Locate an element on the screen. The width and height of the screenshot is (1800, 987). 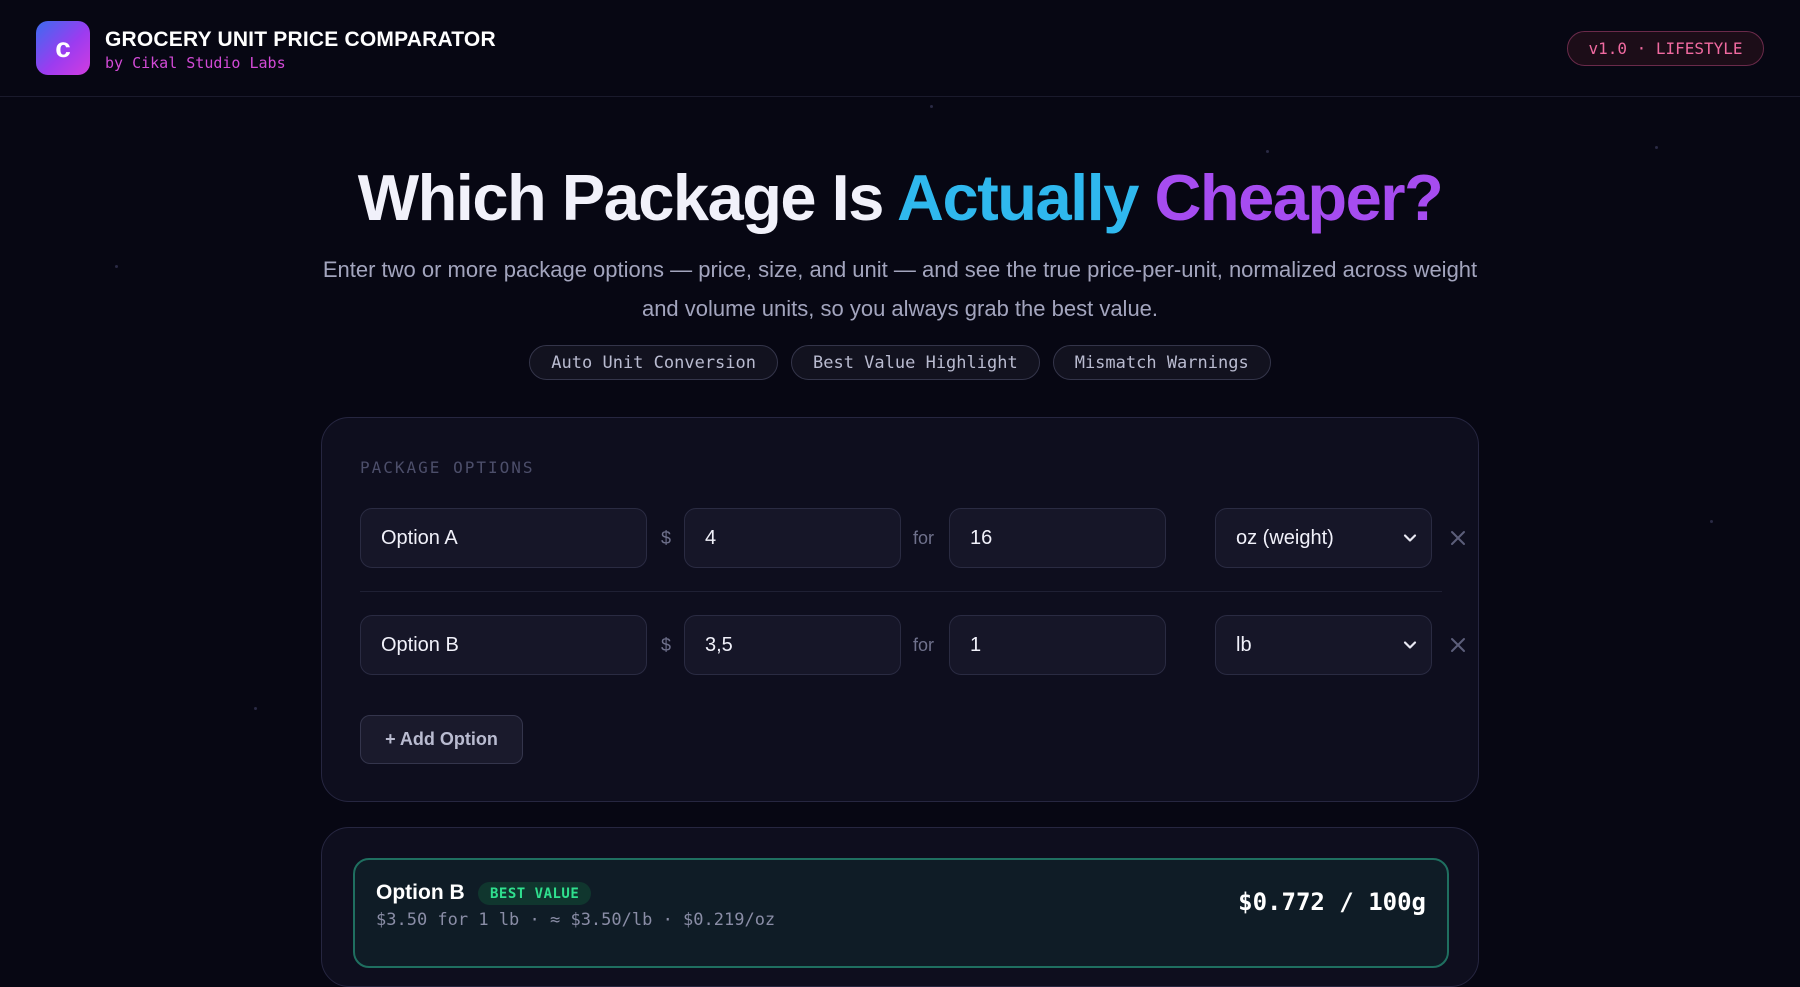
hero-title: Which Package Is Actually Cheaper? is located at coordinates (900, 197).